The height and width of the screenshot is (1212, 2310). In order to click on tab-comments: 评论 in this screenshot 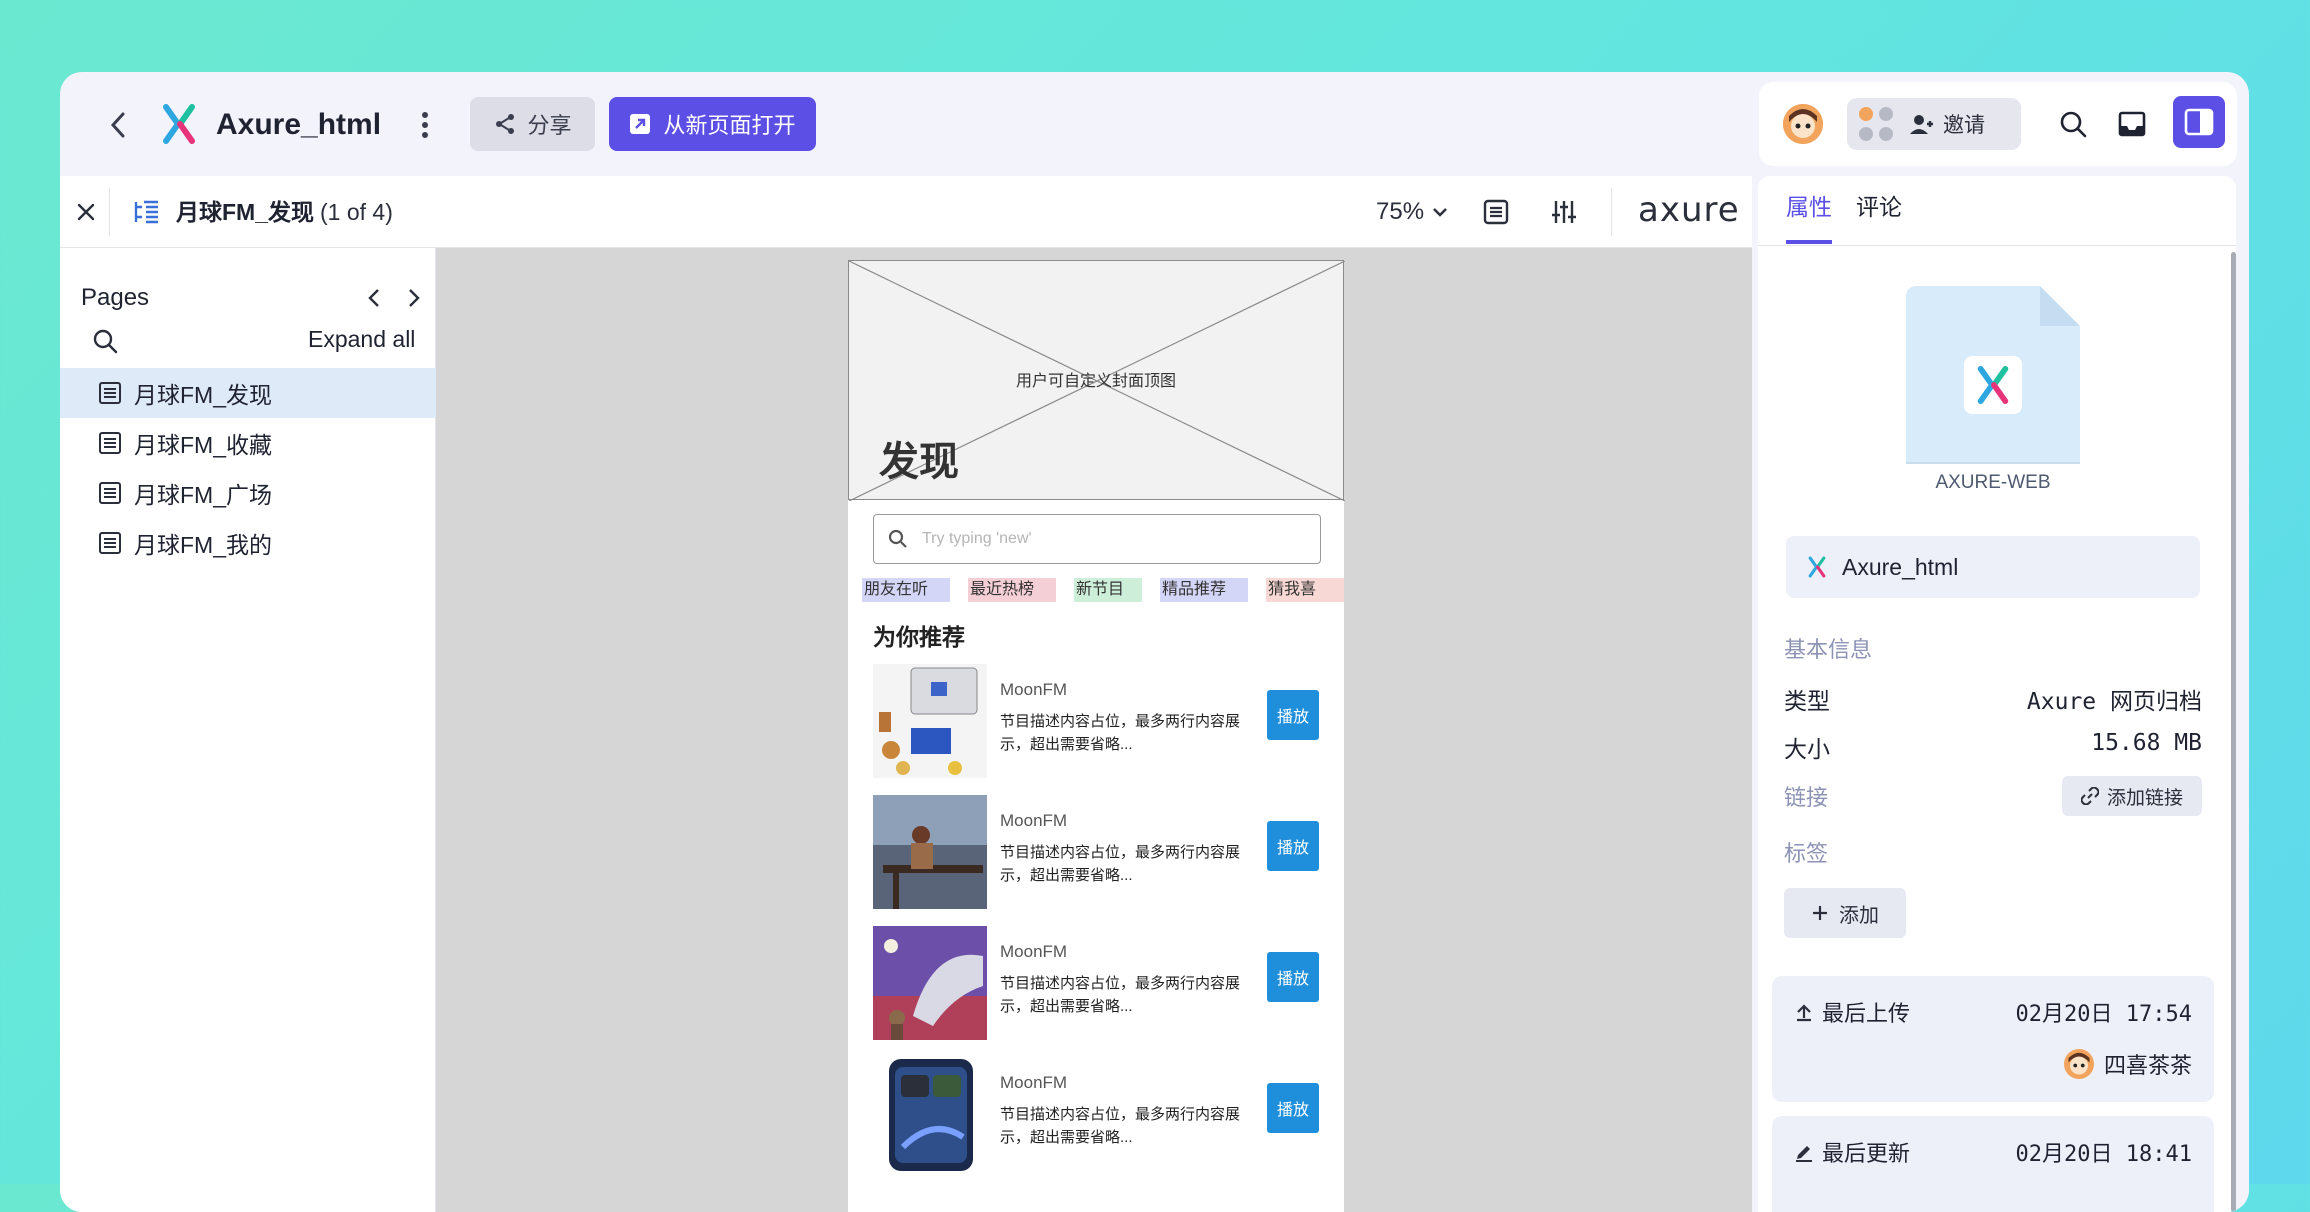, I will do `click(1879, 207)`.